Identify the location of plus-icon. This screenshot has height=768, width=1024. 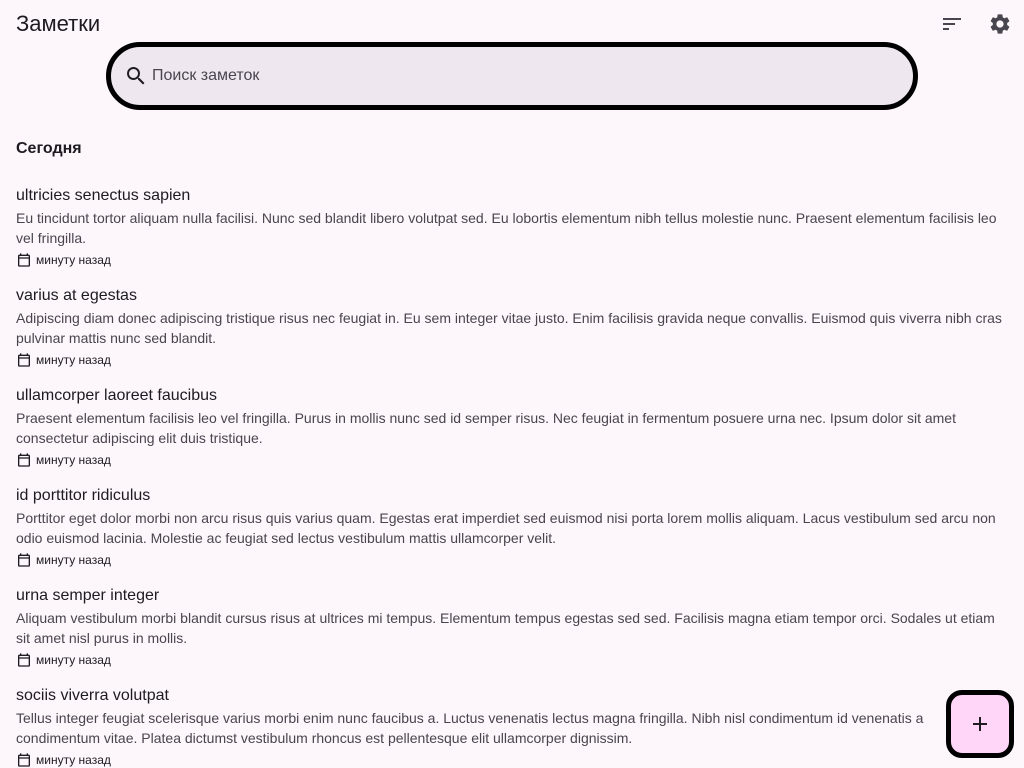
(980, 724).